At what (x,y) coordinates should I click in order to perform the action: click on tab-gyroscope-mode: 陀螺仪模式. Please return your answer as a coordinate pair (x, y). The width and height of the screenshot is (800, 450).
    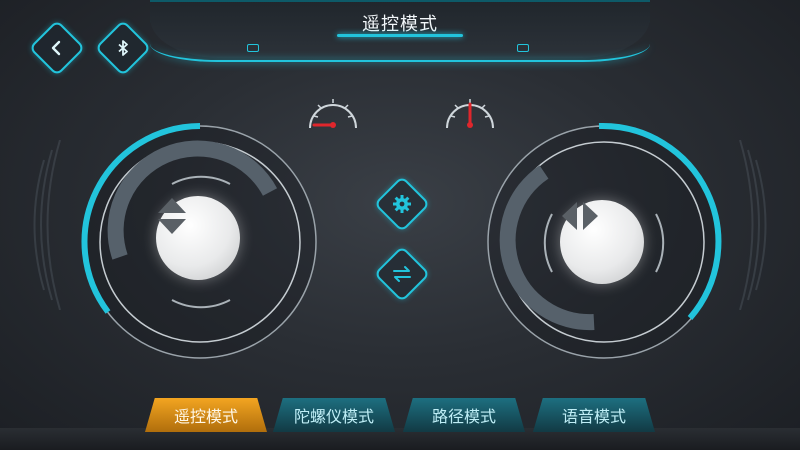
    Looking at the image, I should click on (334, 415).